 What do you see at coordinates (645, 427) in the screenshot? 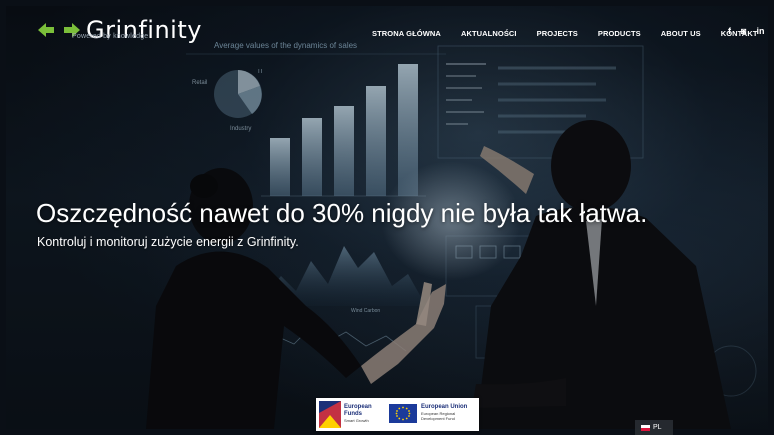
I see `poland-flag-icon` at bounding box center [645, 427].